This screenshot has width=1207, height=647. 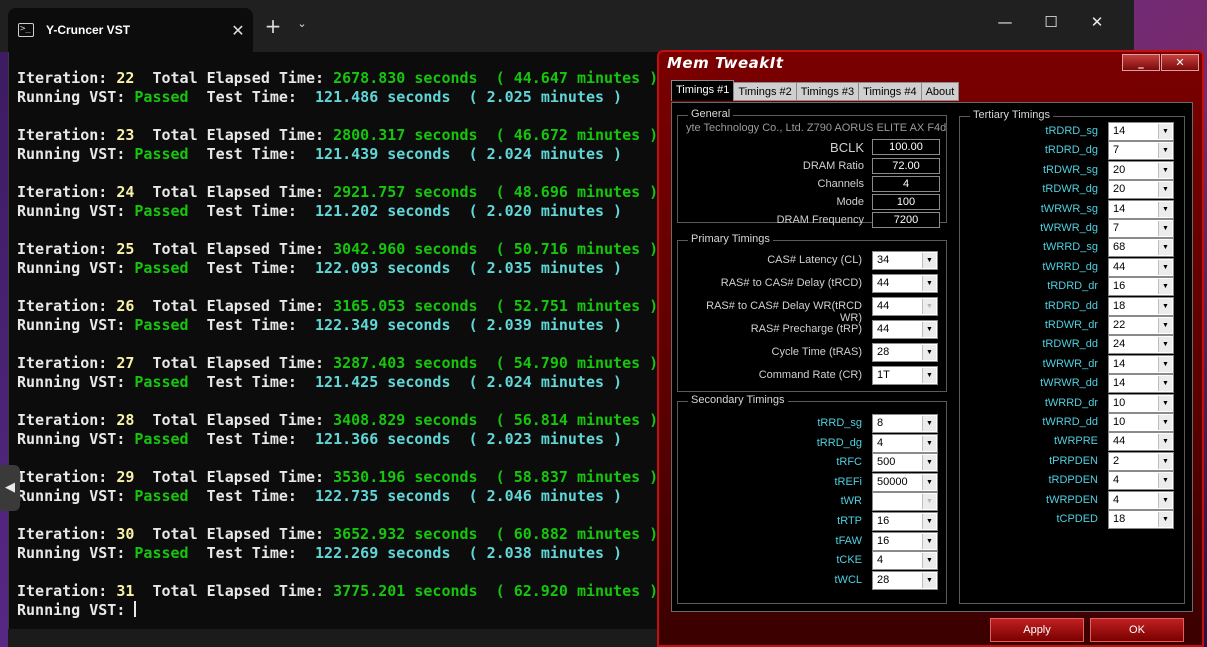 What do you see at coordinates (1069, 208) in the screenshot?
I see `timing-label: tWRWR_sg` at bounding box center [1069, 208].